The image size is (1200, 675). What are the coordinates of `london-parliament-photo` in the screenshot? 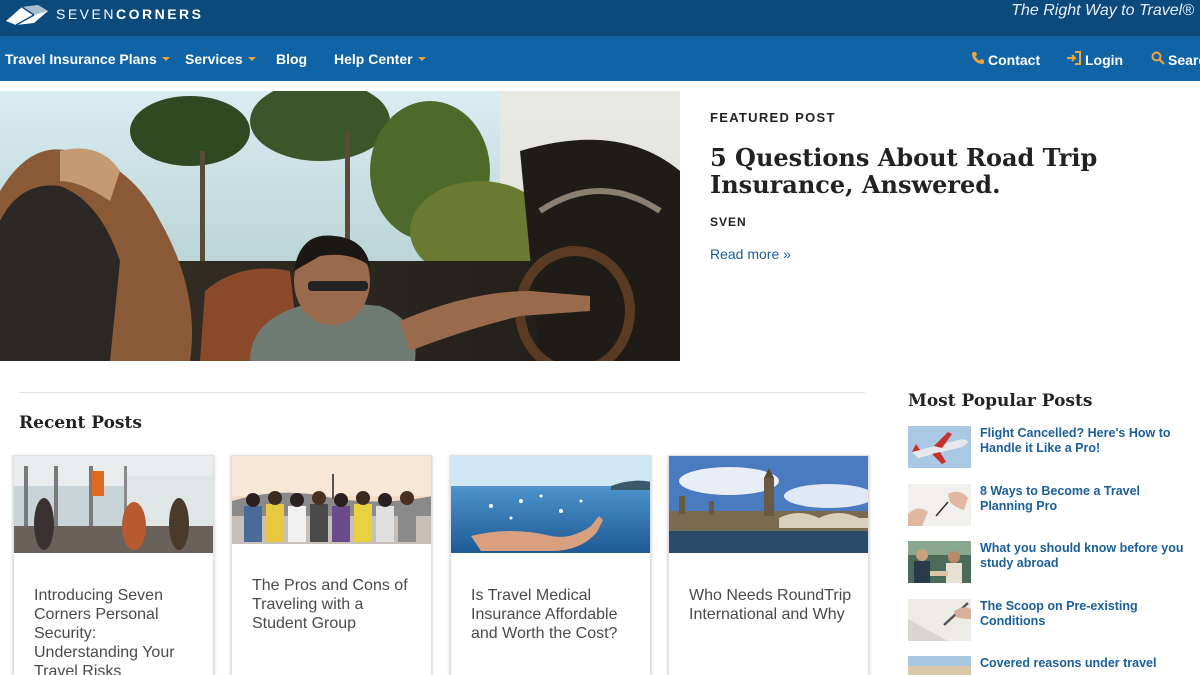 It's located at (768, 504).